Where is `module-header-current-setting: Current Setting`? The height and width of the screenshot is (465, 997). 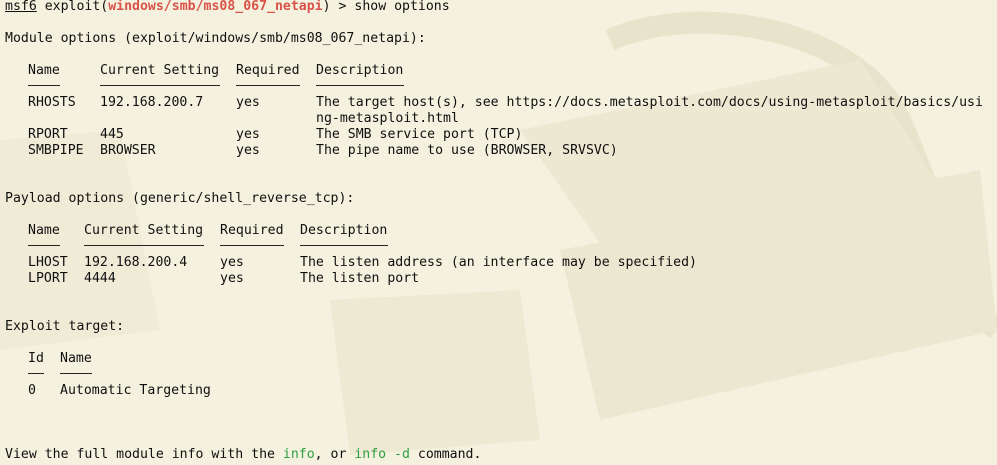
module-header-current-setting: Current Setting is located at coordinates (160, 70).